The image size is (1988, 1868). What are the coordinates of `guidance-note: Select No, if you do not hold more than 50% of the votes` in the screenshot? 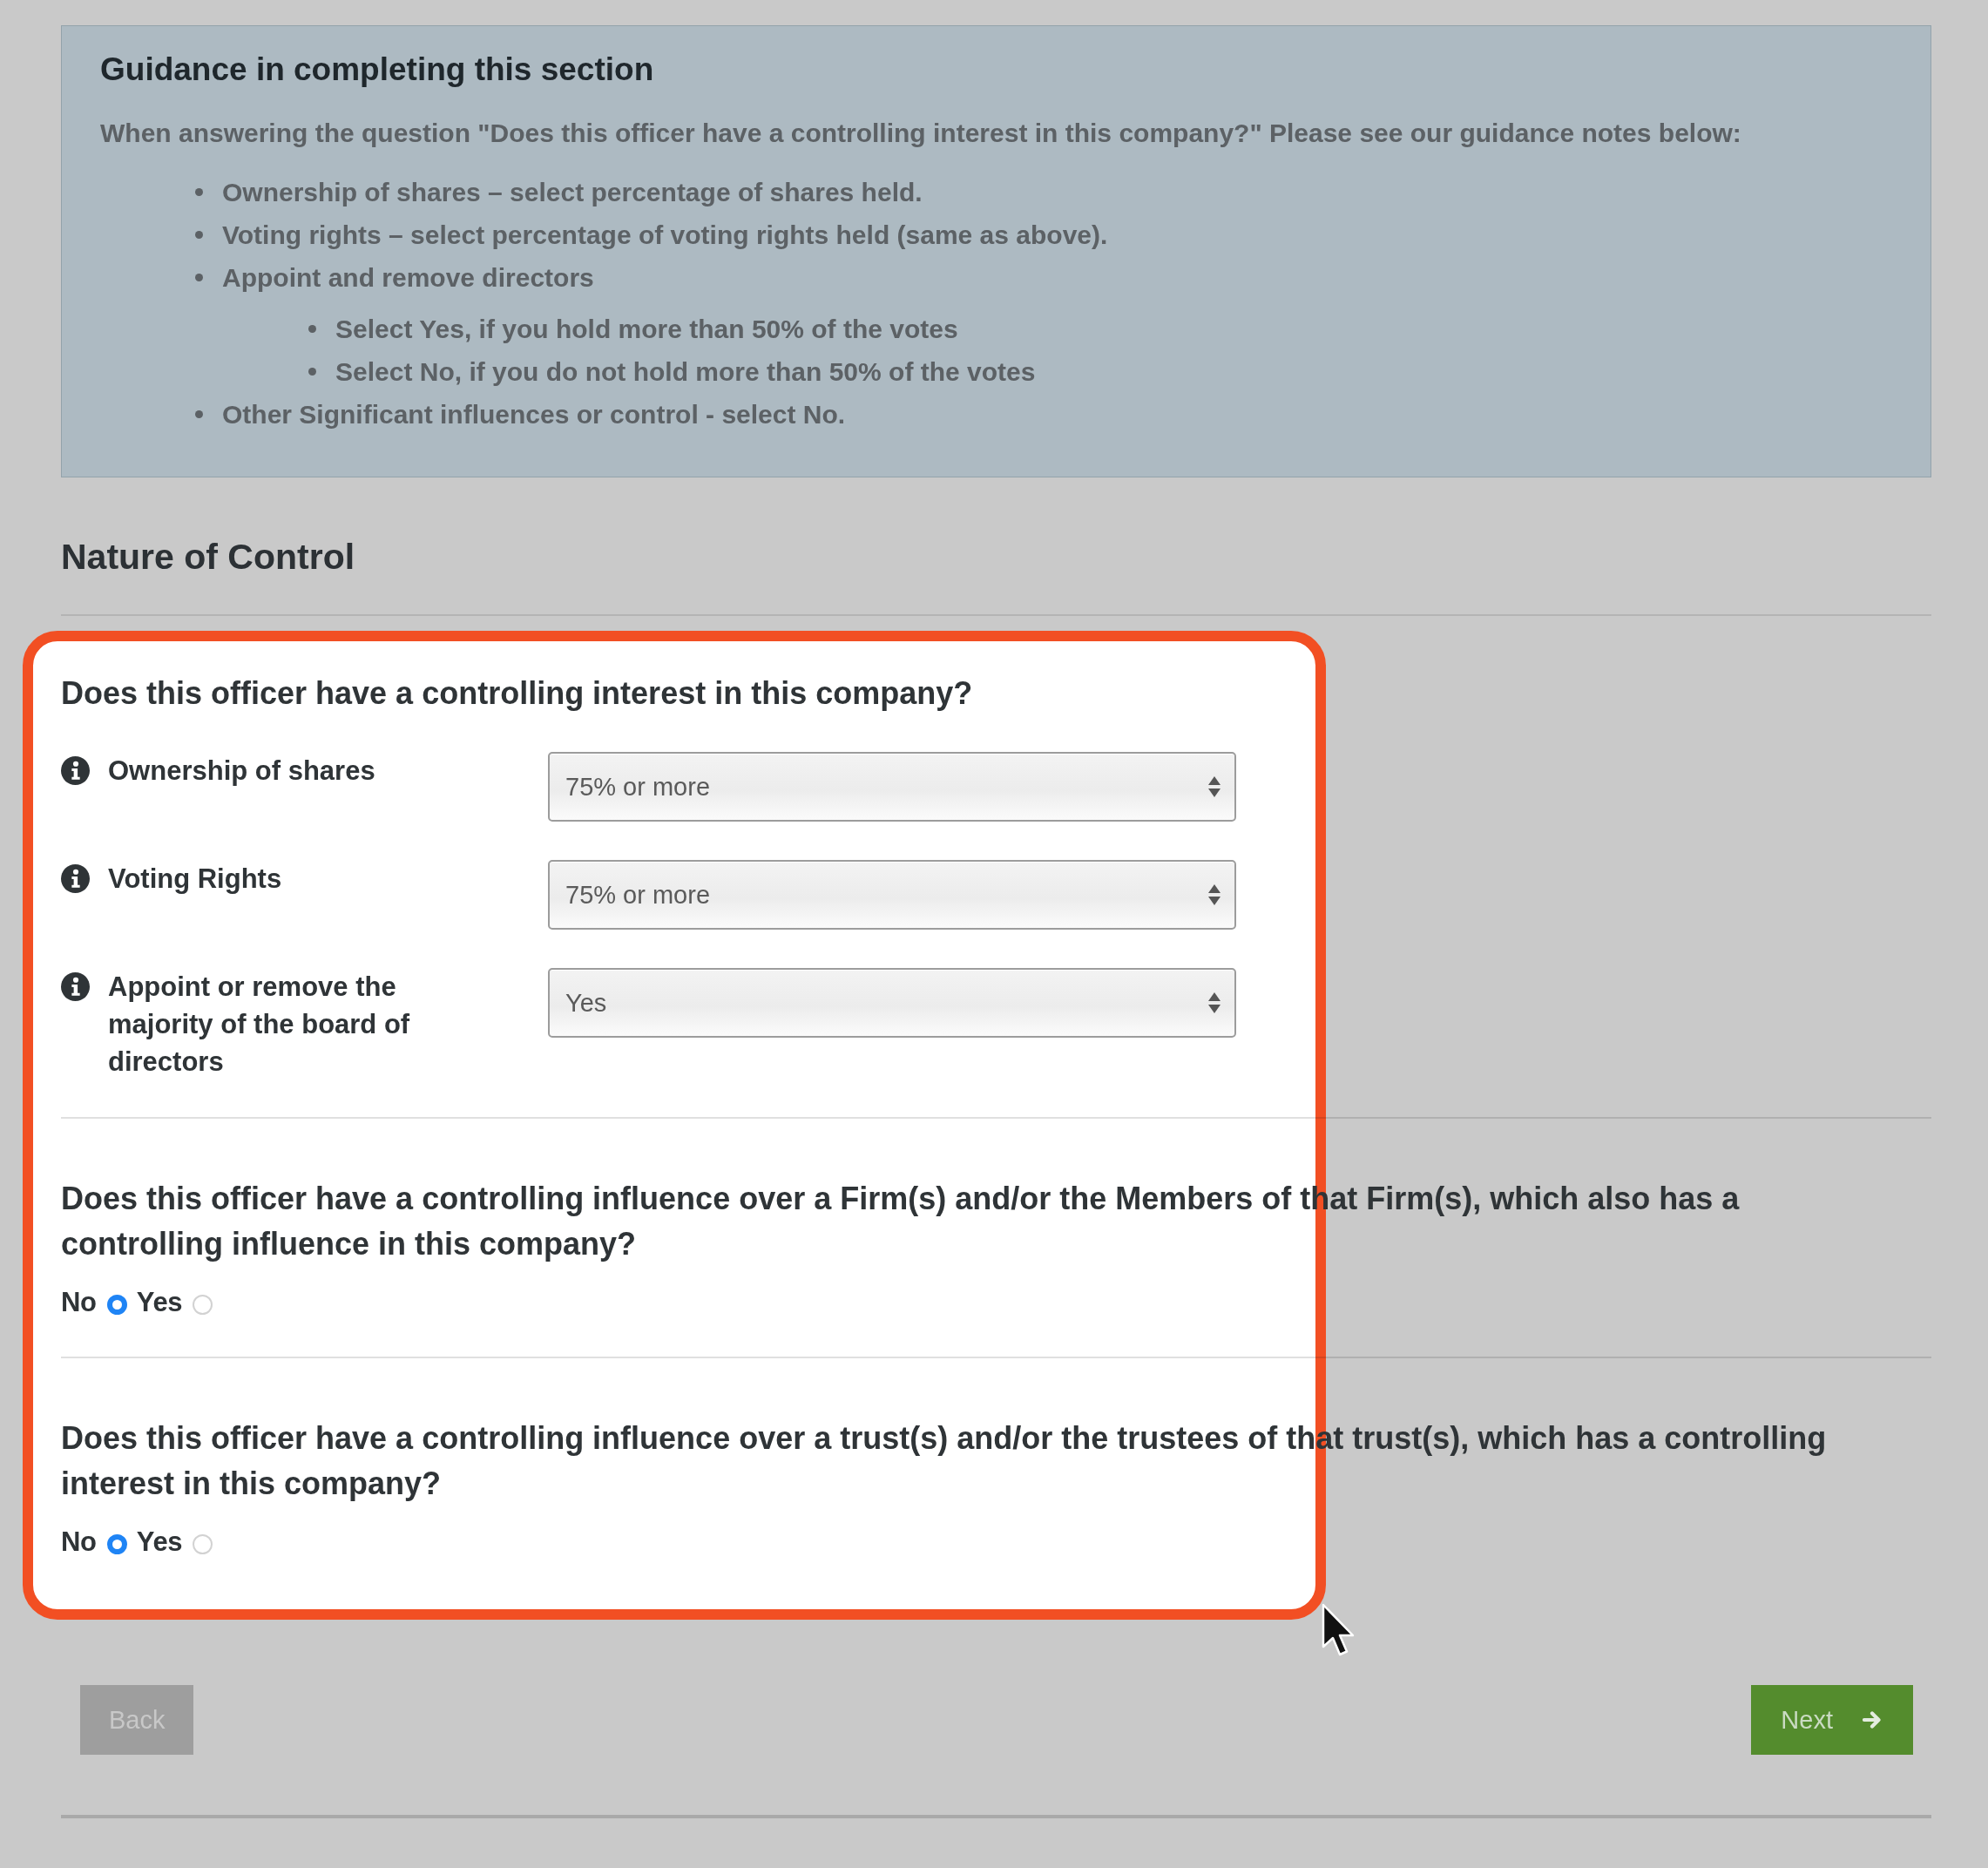 It's located at (685, 372).